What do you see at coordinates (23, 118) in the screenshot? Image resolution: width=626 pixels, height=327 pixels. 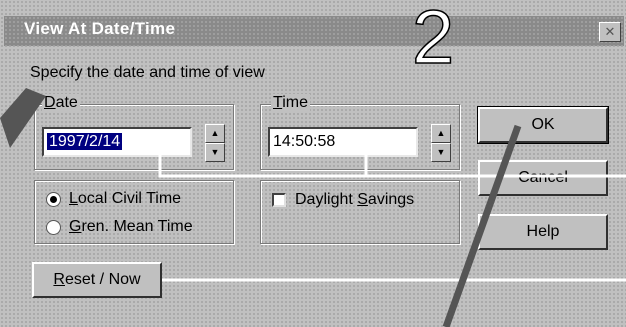 I see `left-arrow-pointer` at bounding box center [23, 118].